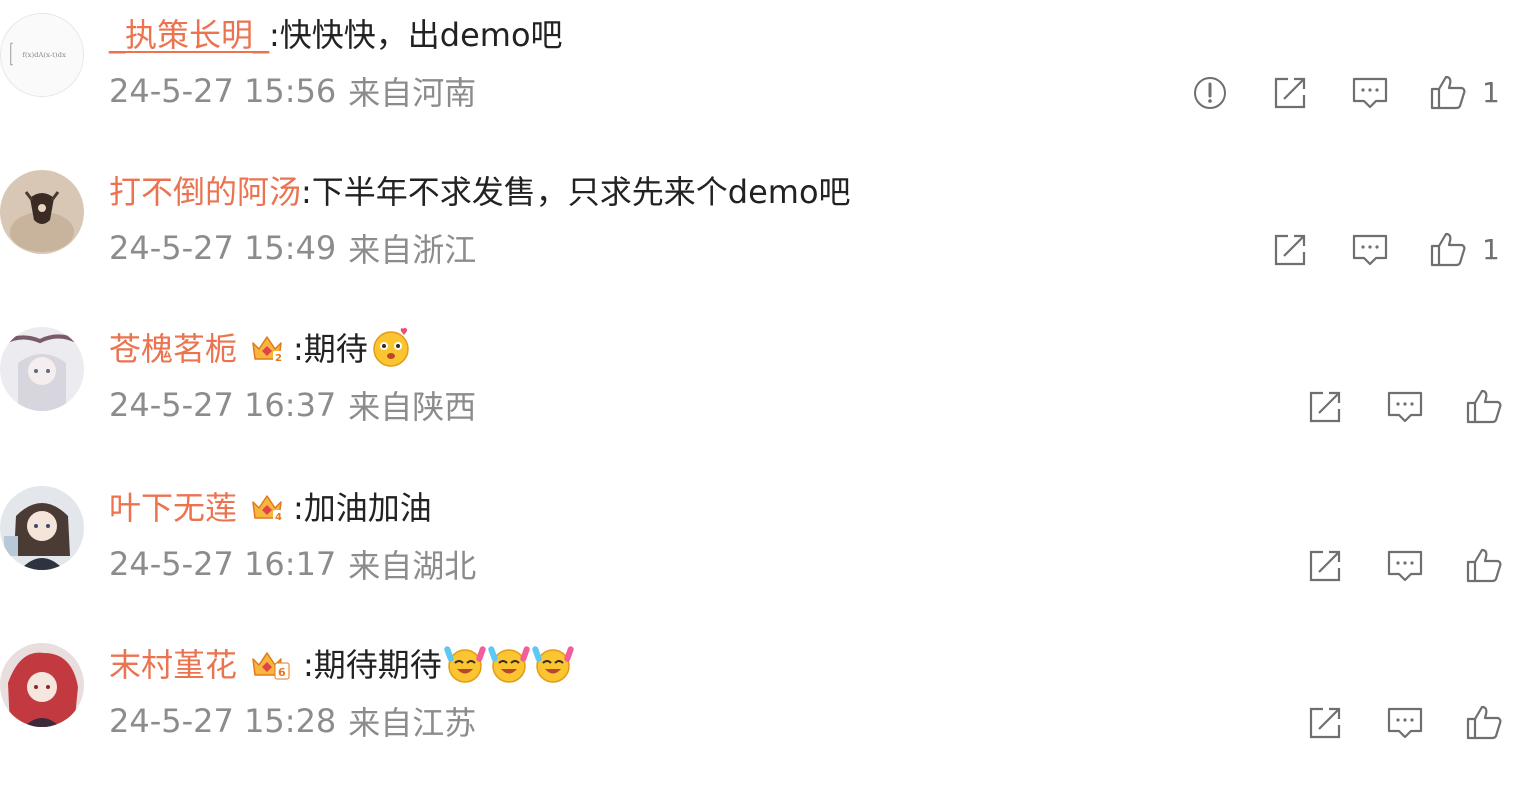 The width and height of the screenshot is (1520, 800). What do you see at coordinates (412, 93) in the screenshot?
I see `location: 来自河南` at bounding box center [412, 93].